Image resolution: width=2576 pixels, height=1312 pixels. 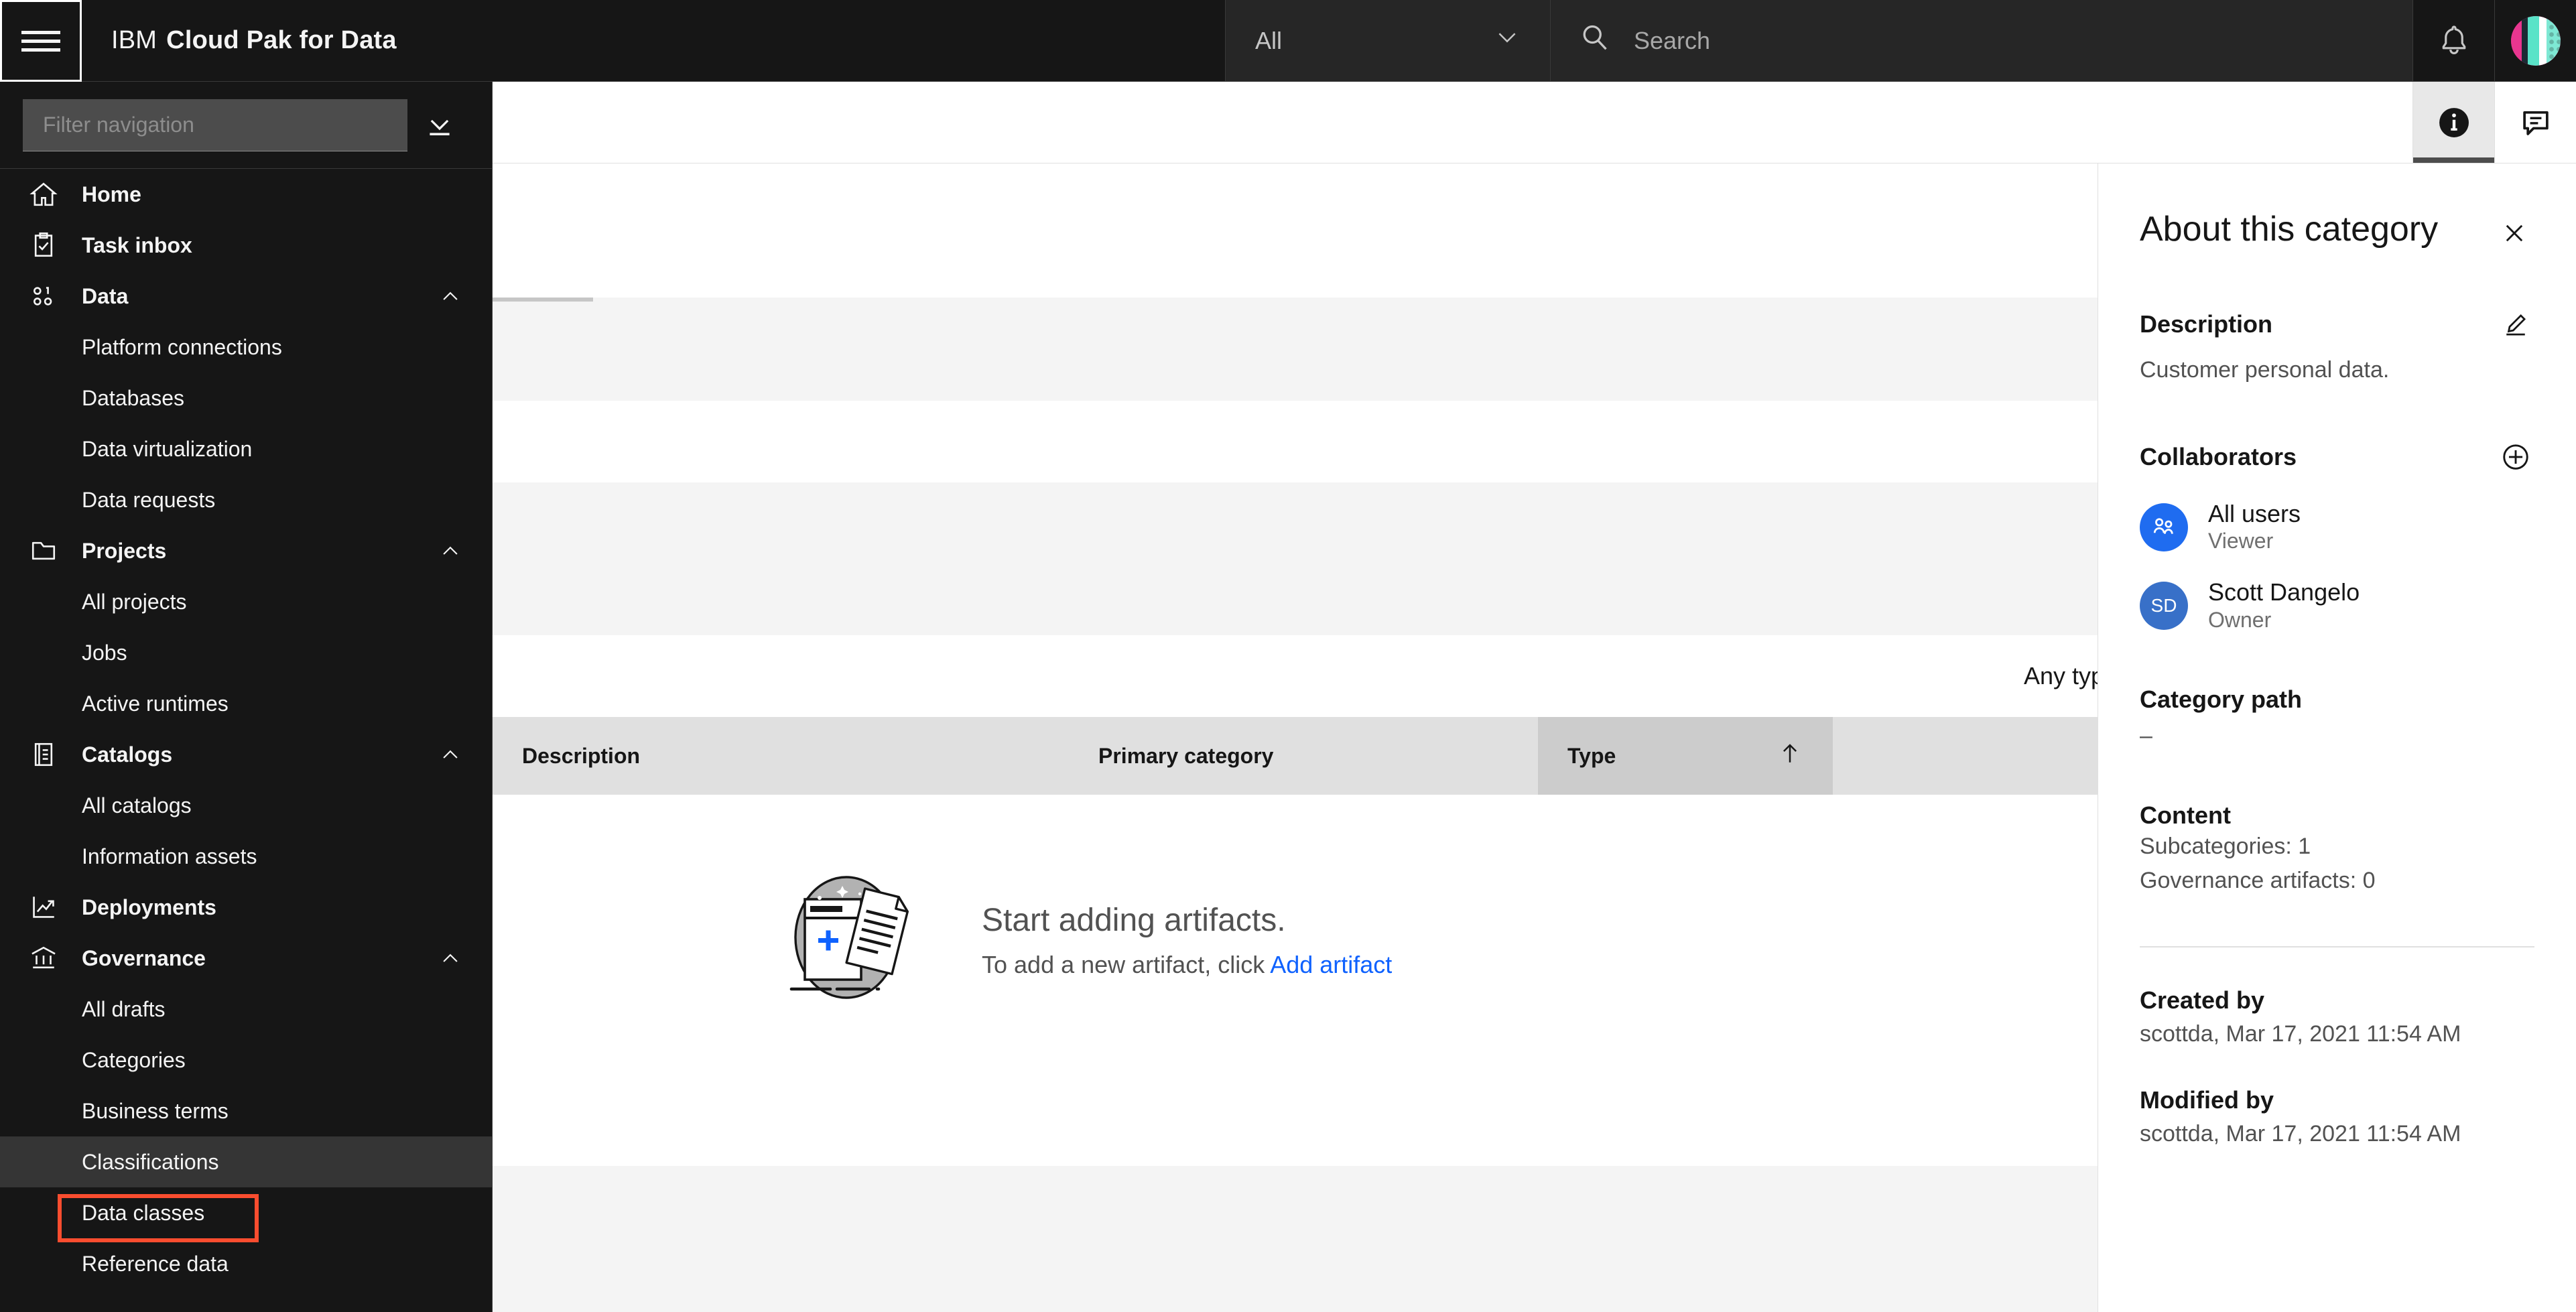 I want to click on sidebar-item-task-inbox: Task inbox, so click(x=246, y=245).